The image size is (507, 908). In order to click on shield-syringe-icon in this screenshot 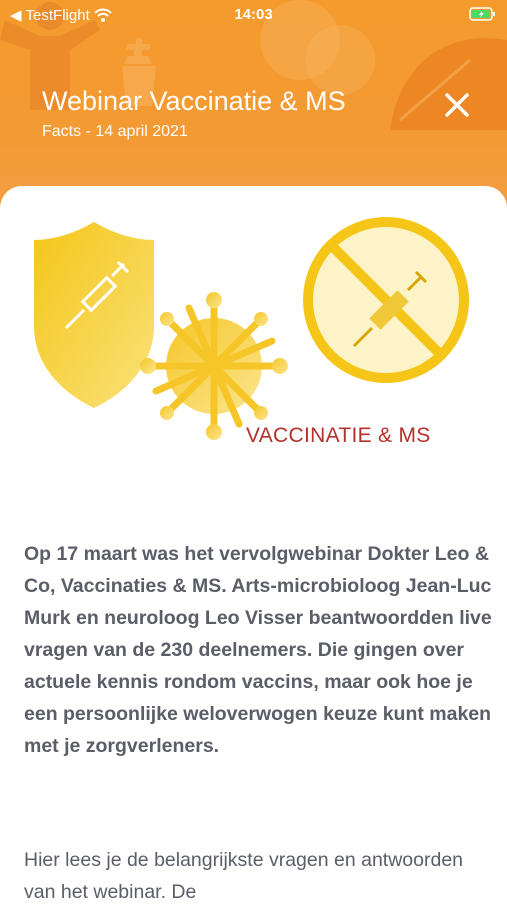, I will do `click(94, 315)`.